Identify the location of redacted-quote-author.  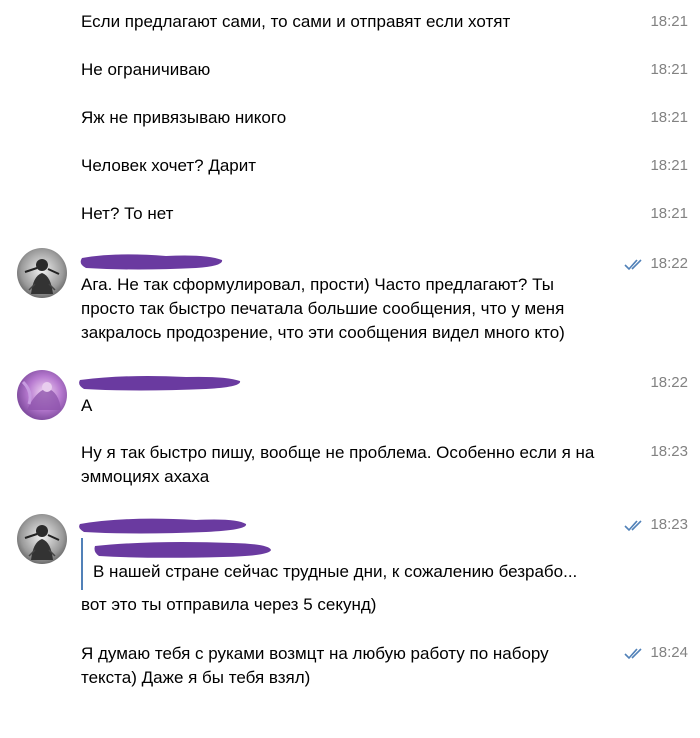
(182, 550).